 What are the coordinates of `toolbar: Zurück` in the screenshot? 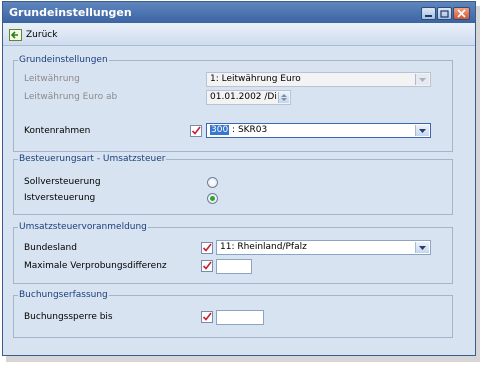 It's located at (239, 34).